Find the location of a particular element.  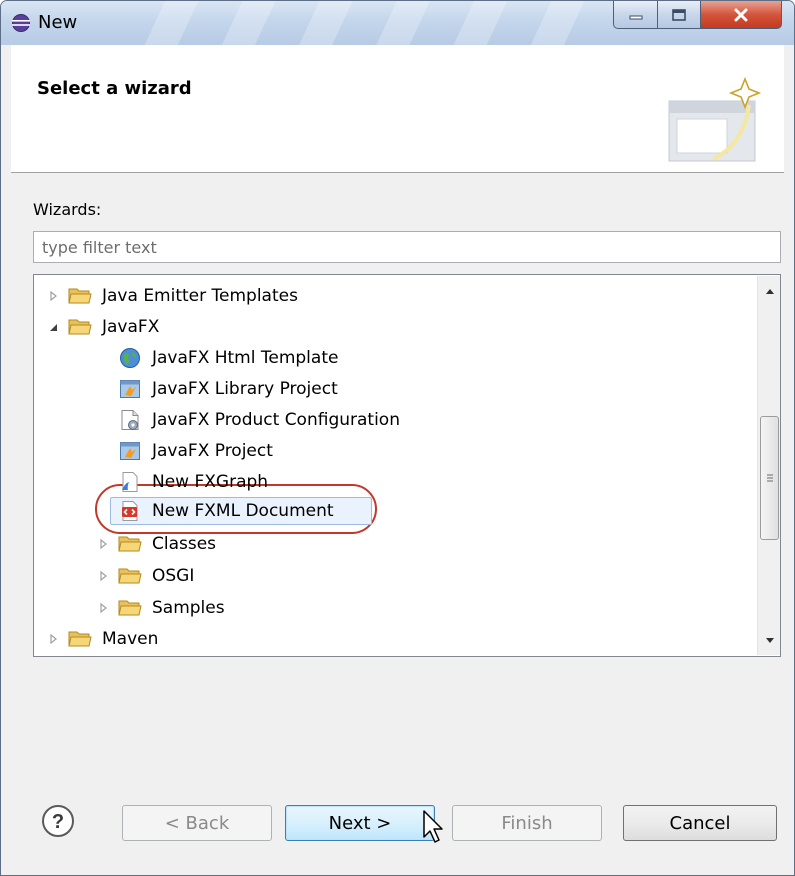

cancel-button: Cancel is located at coordinates (700, 823).